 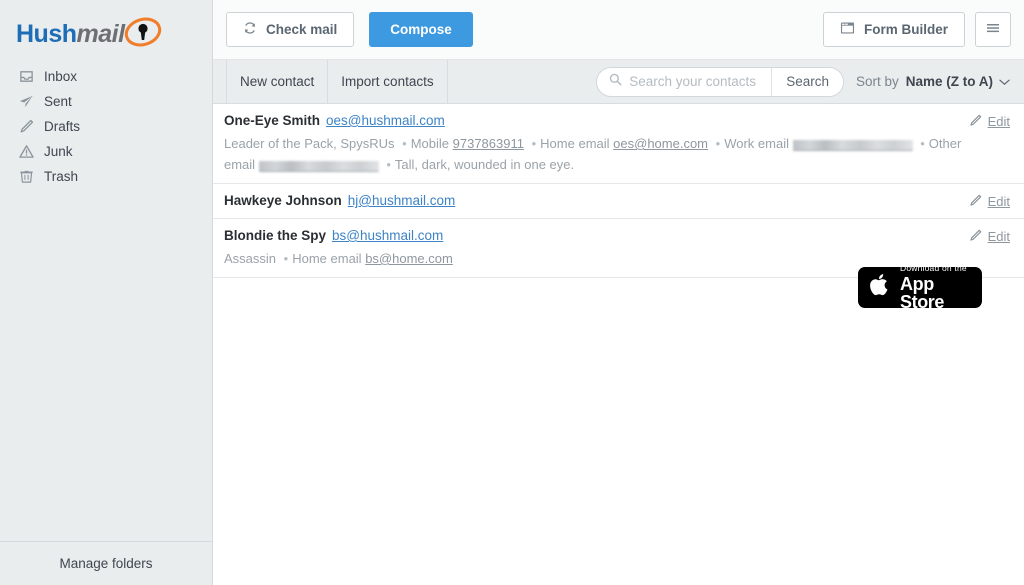 What do you see at coordinates (847, 29) in the screenshot?
I see `form-window-icon` at bounding box center [847, 29].